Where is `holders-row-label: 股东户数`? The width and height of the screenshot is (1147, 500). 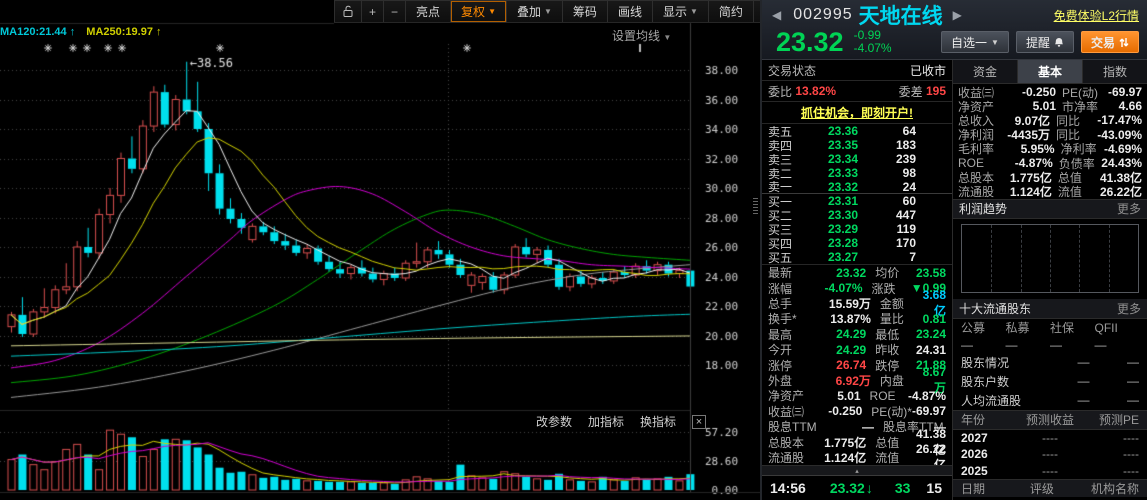
holders-row-label: 股东户数 is located at coordinates (985, 381).